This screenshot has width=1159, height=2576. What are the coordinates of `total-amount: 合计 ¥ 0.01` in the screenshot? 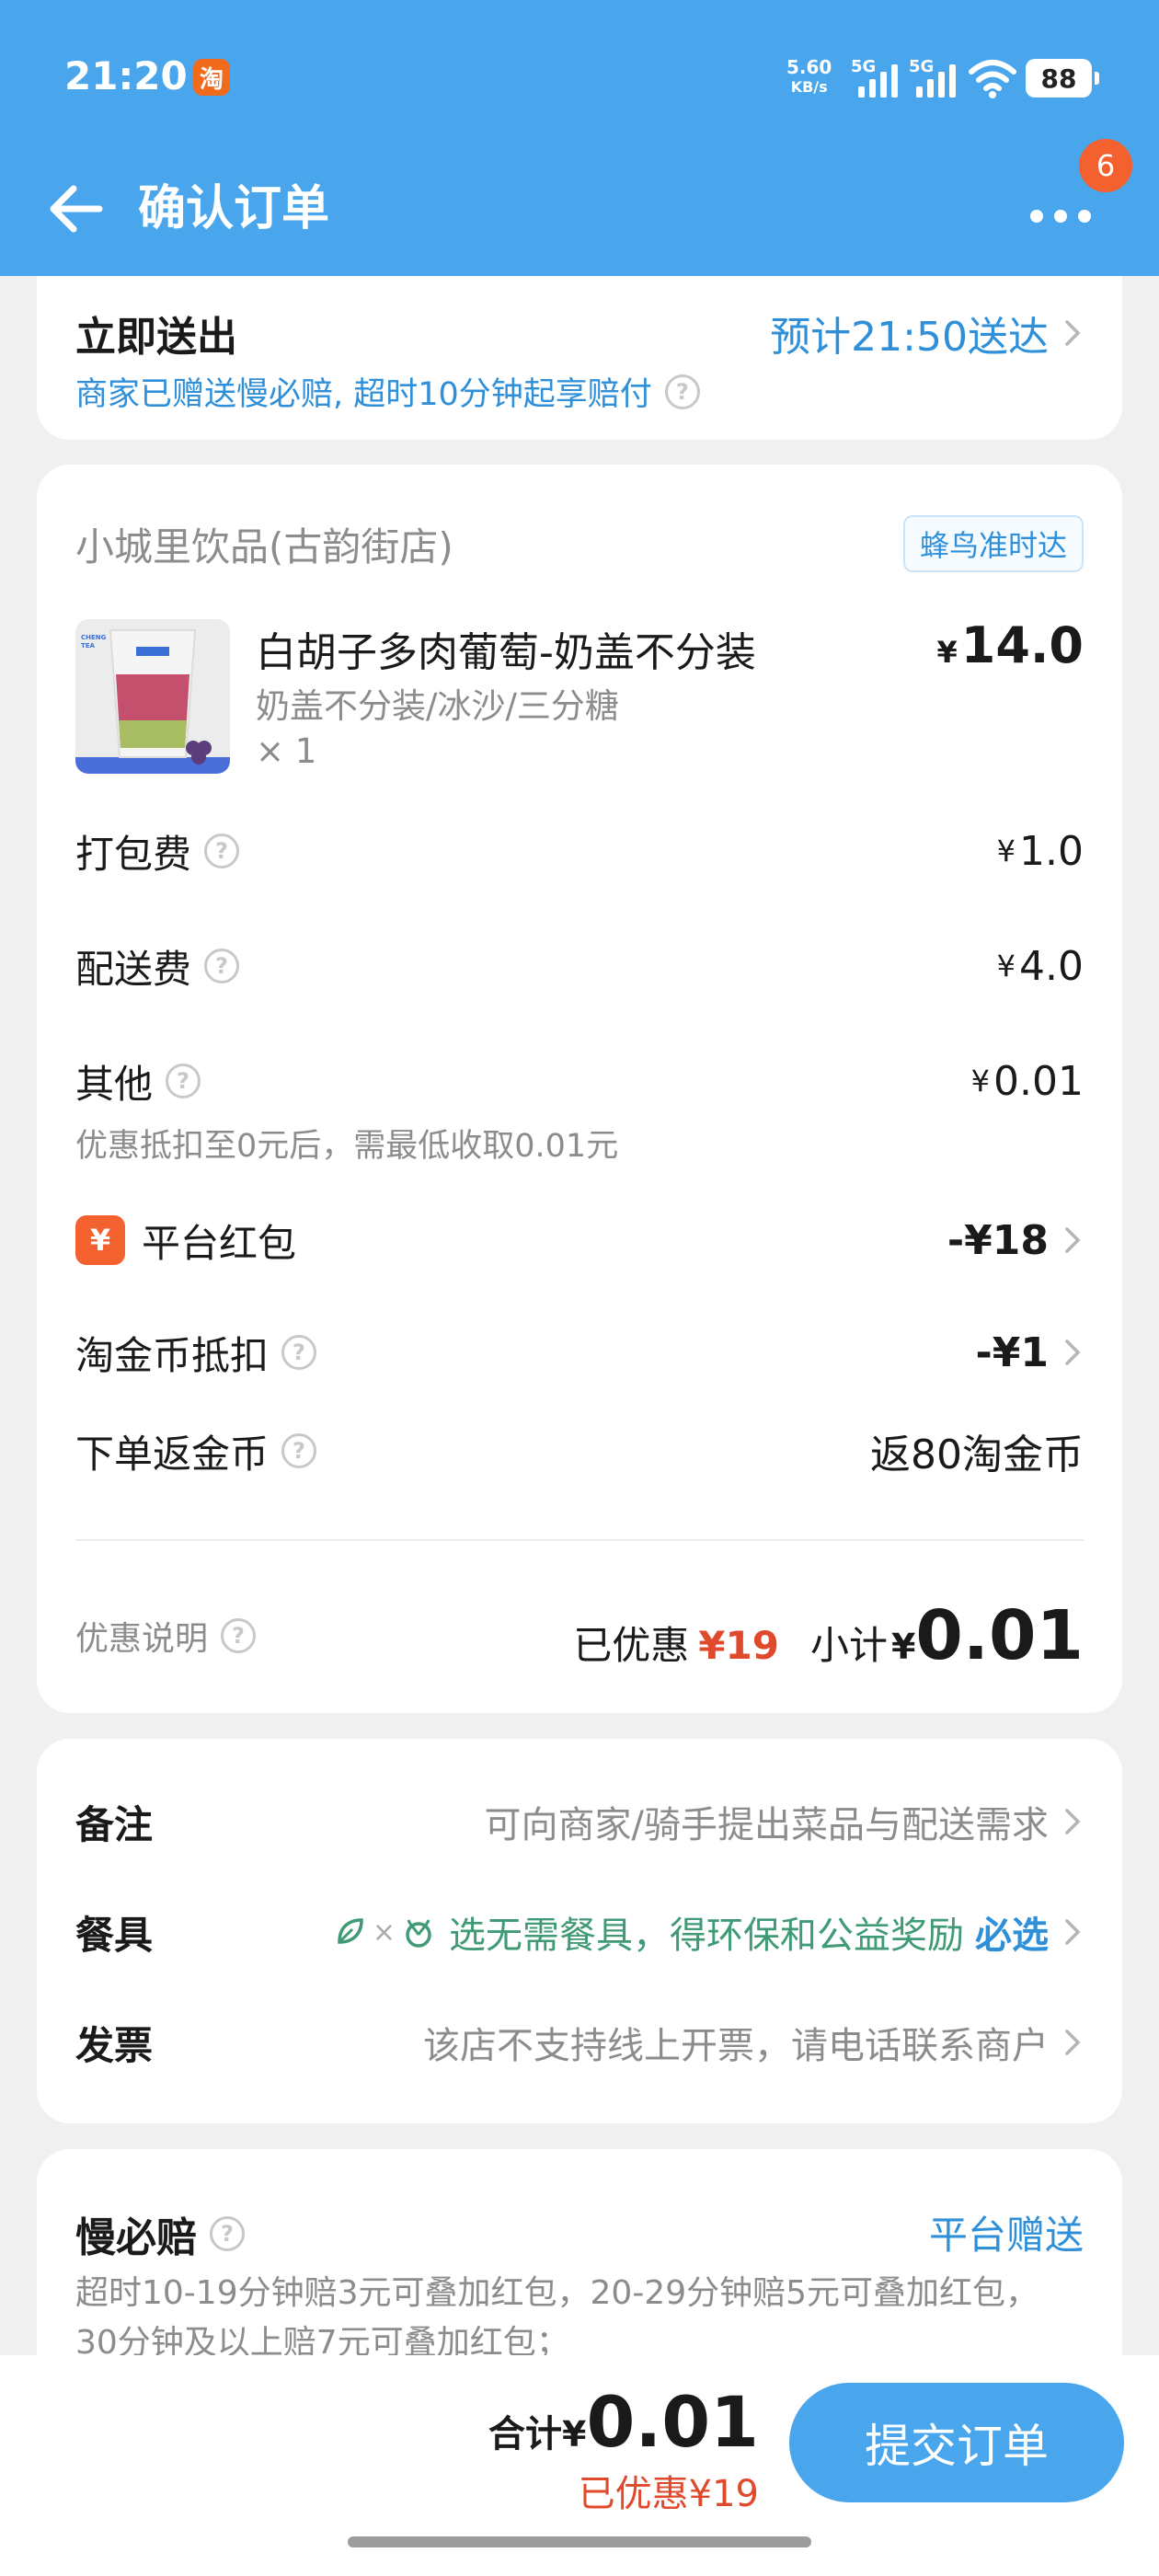 It's located at (623, 2422).